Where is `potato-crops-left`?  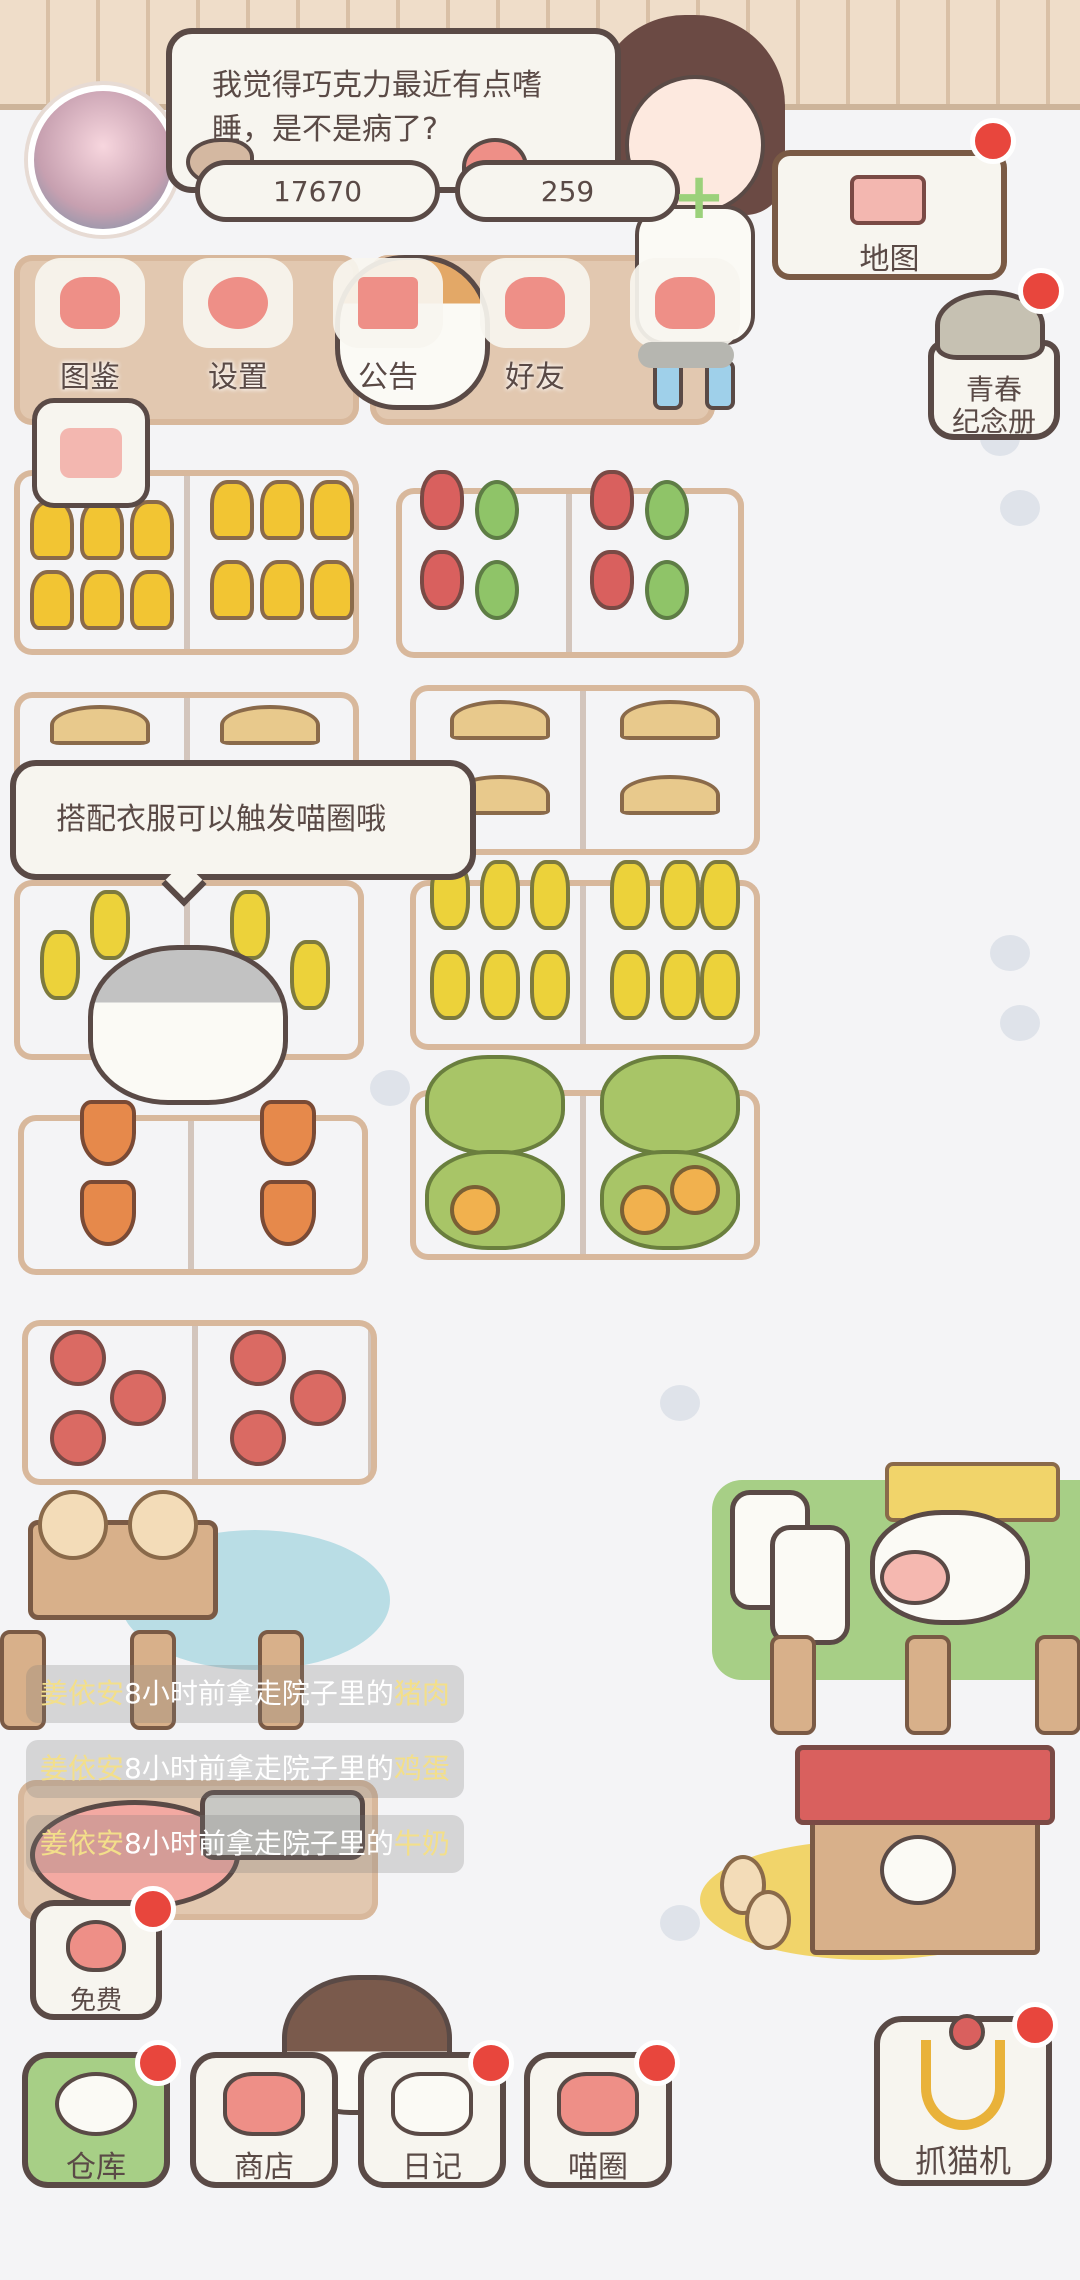
potato-crops-left is located at coordinates (190, 735).